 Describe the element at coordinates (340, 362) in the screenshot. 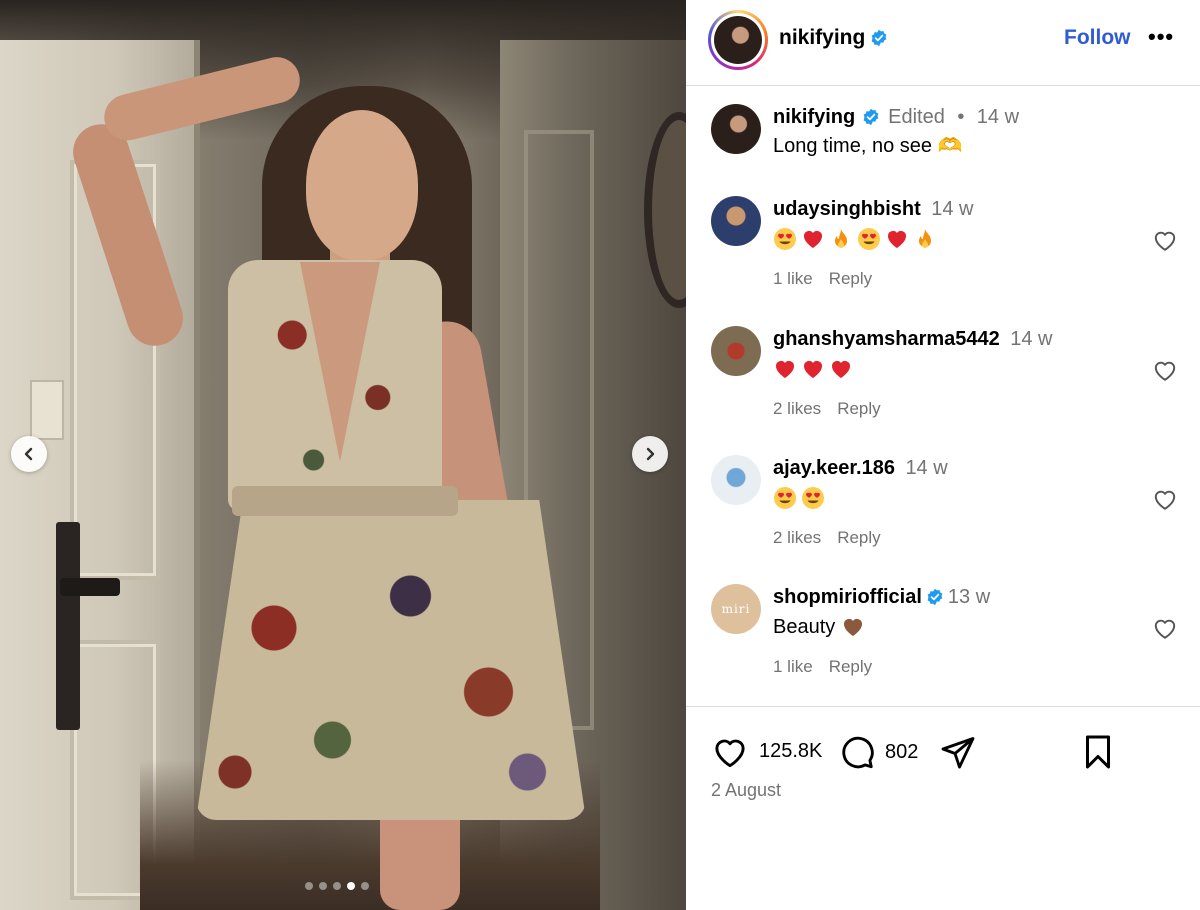

I see `dress-neckline` at that location.